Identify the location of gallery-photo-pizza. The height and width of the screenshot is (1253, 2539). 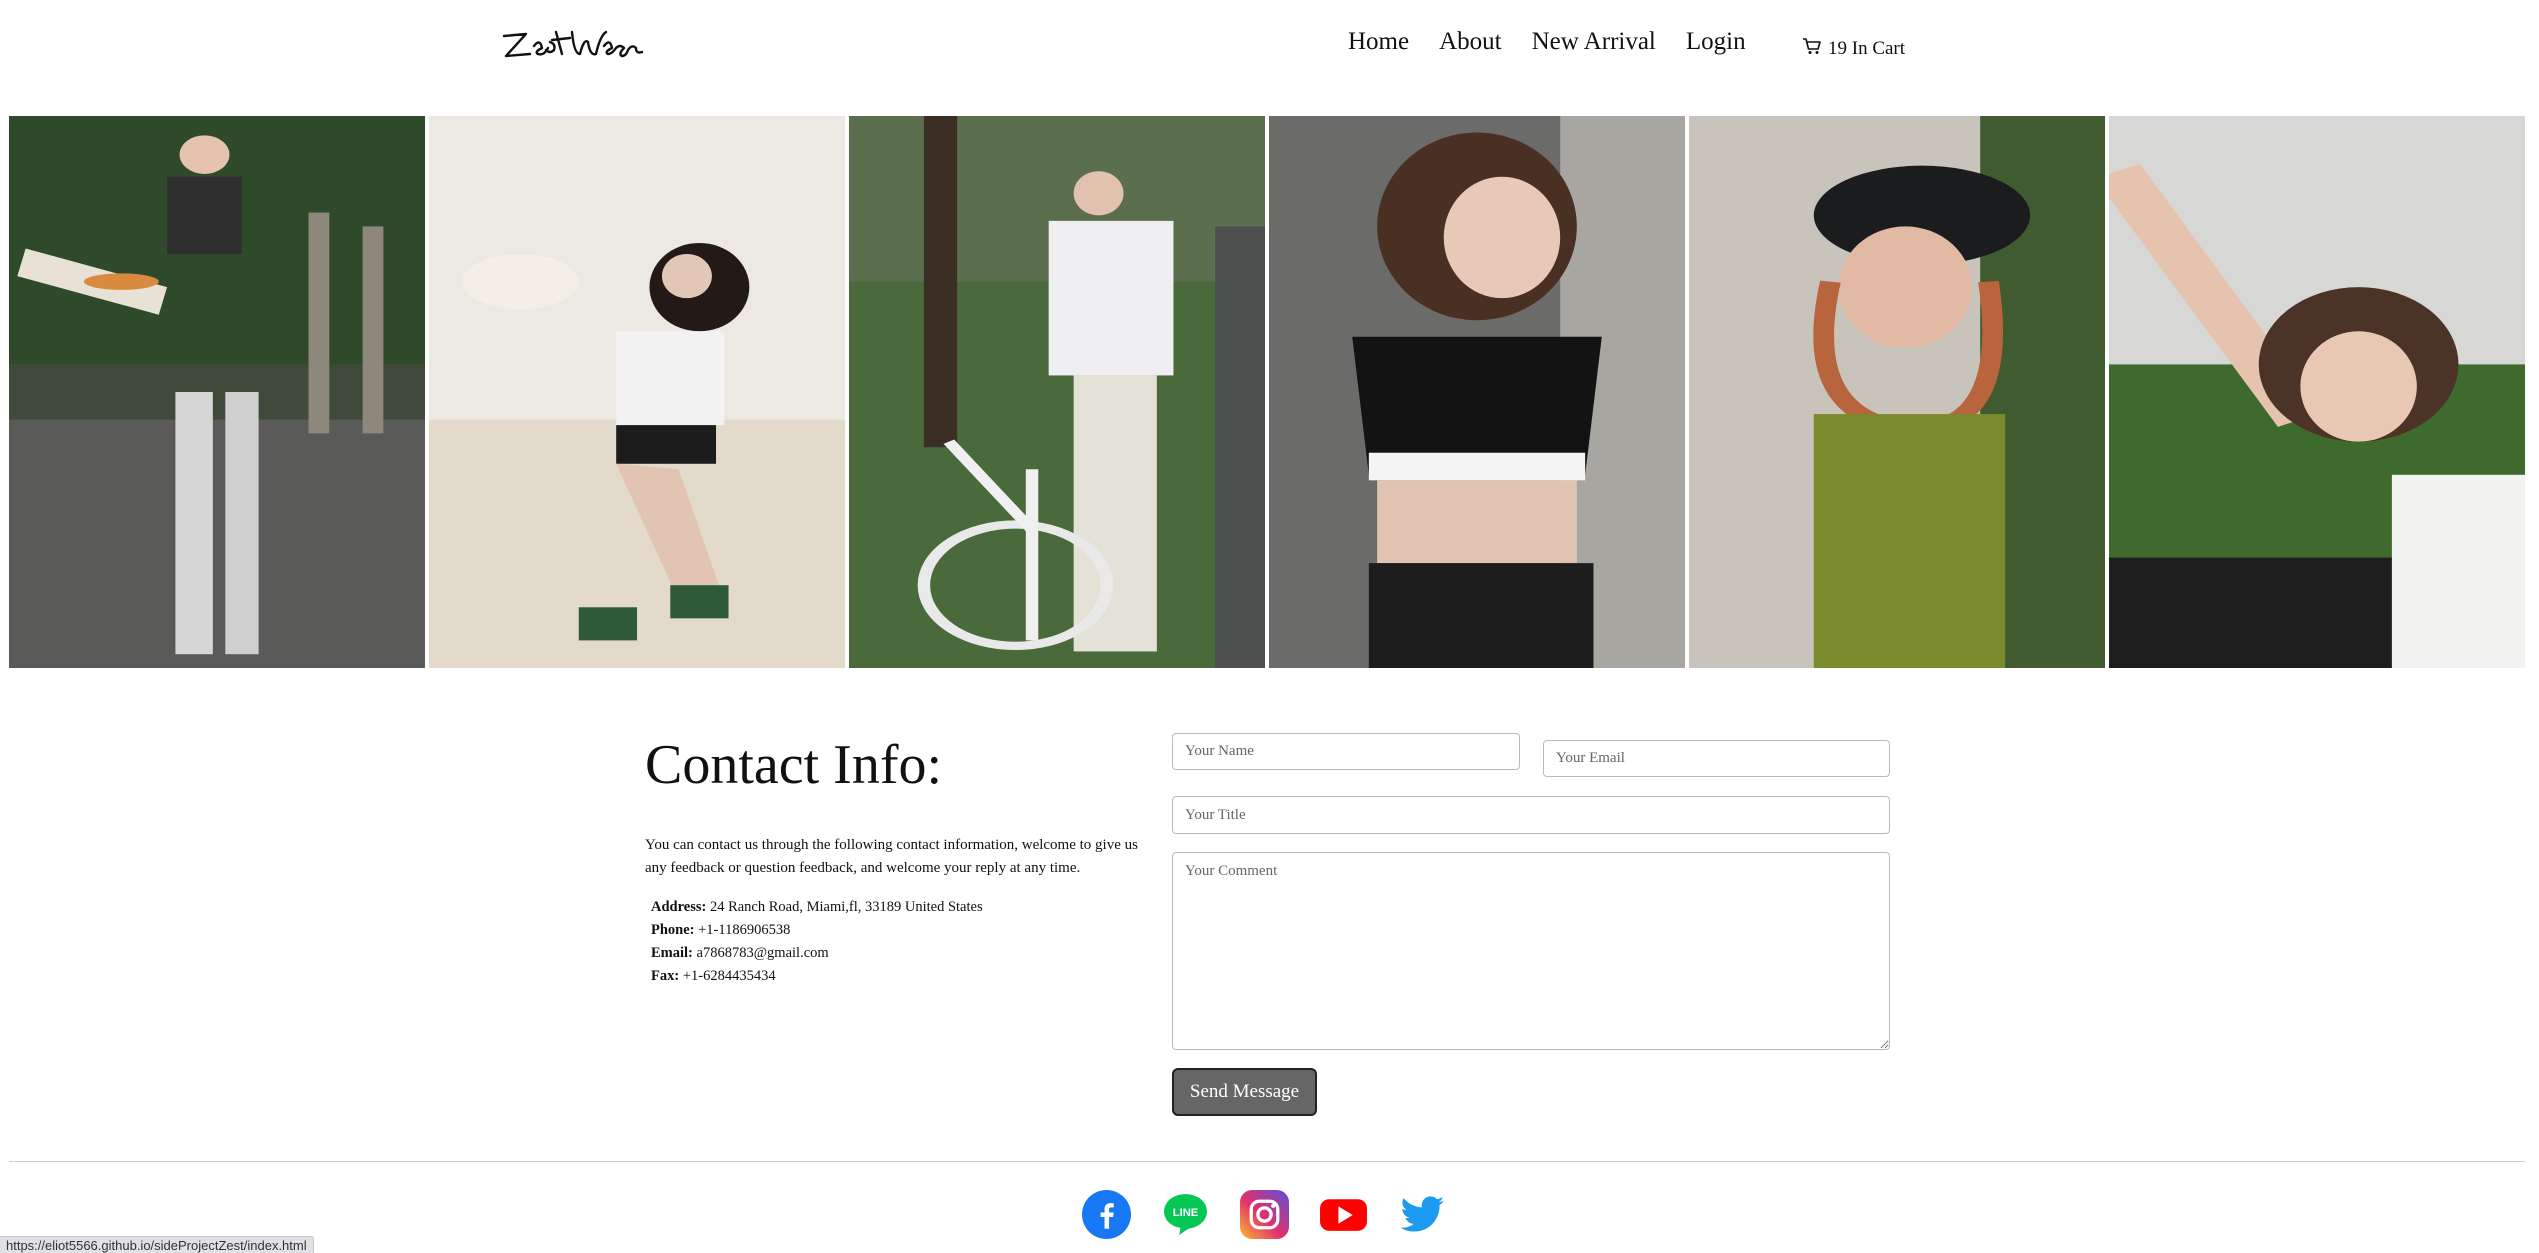
(217, 392).